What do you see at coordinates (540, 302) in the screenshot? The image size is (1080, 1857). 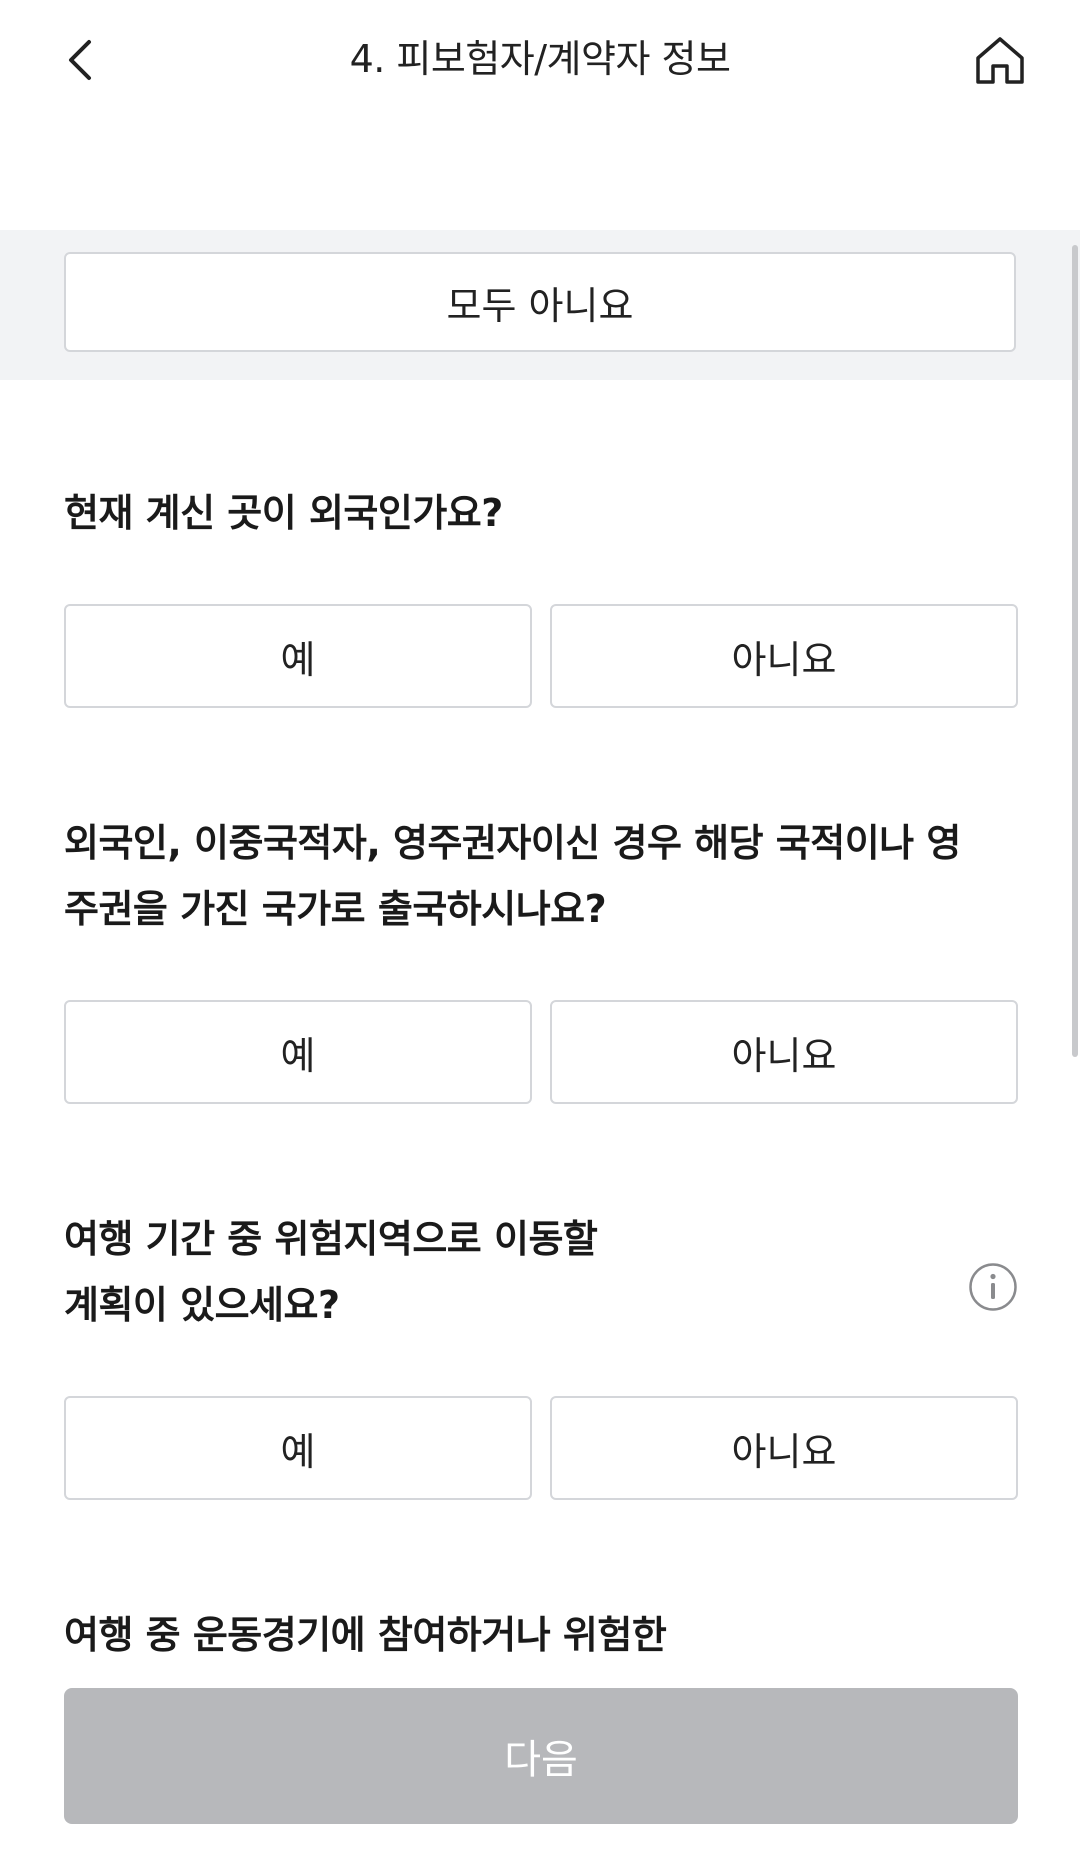 I see `all-no-button: 모두 아니요` at bounding box center [540, 302].